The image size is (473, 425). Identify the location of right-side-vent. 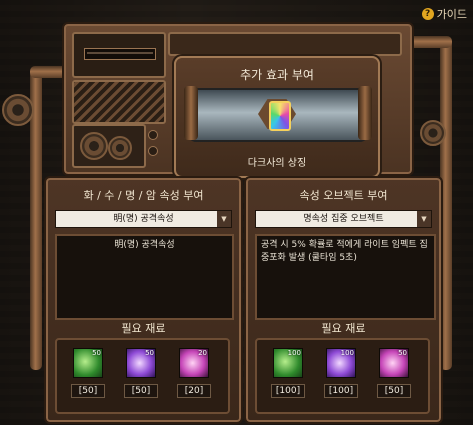
(285, 44).